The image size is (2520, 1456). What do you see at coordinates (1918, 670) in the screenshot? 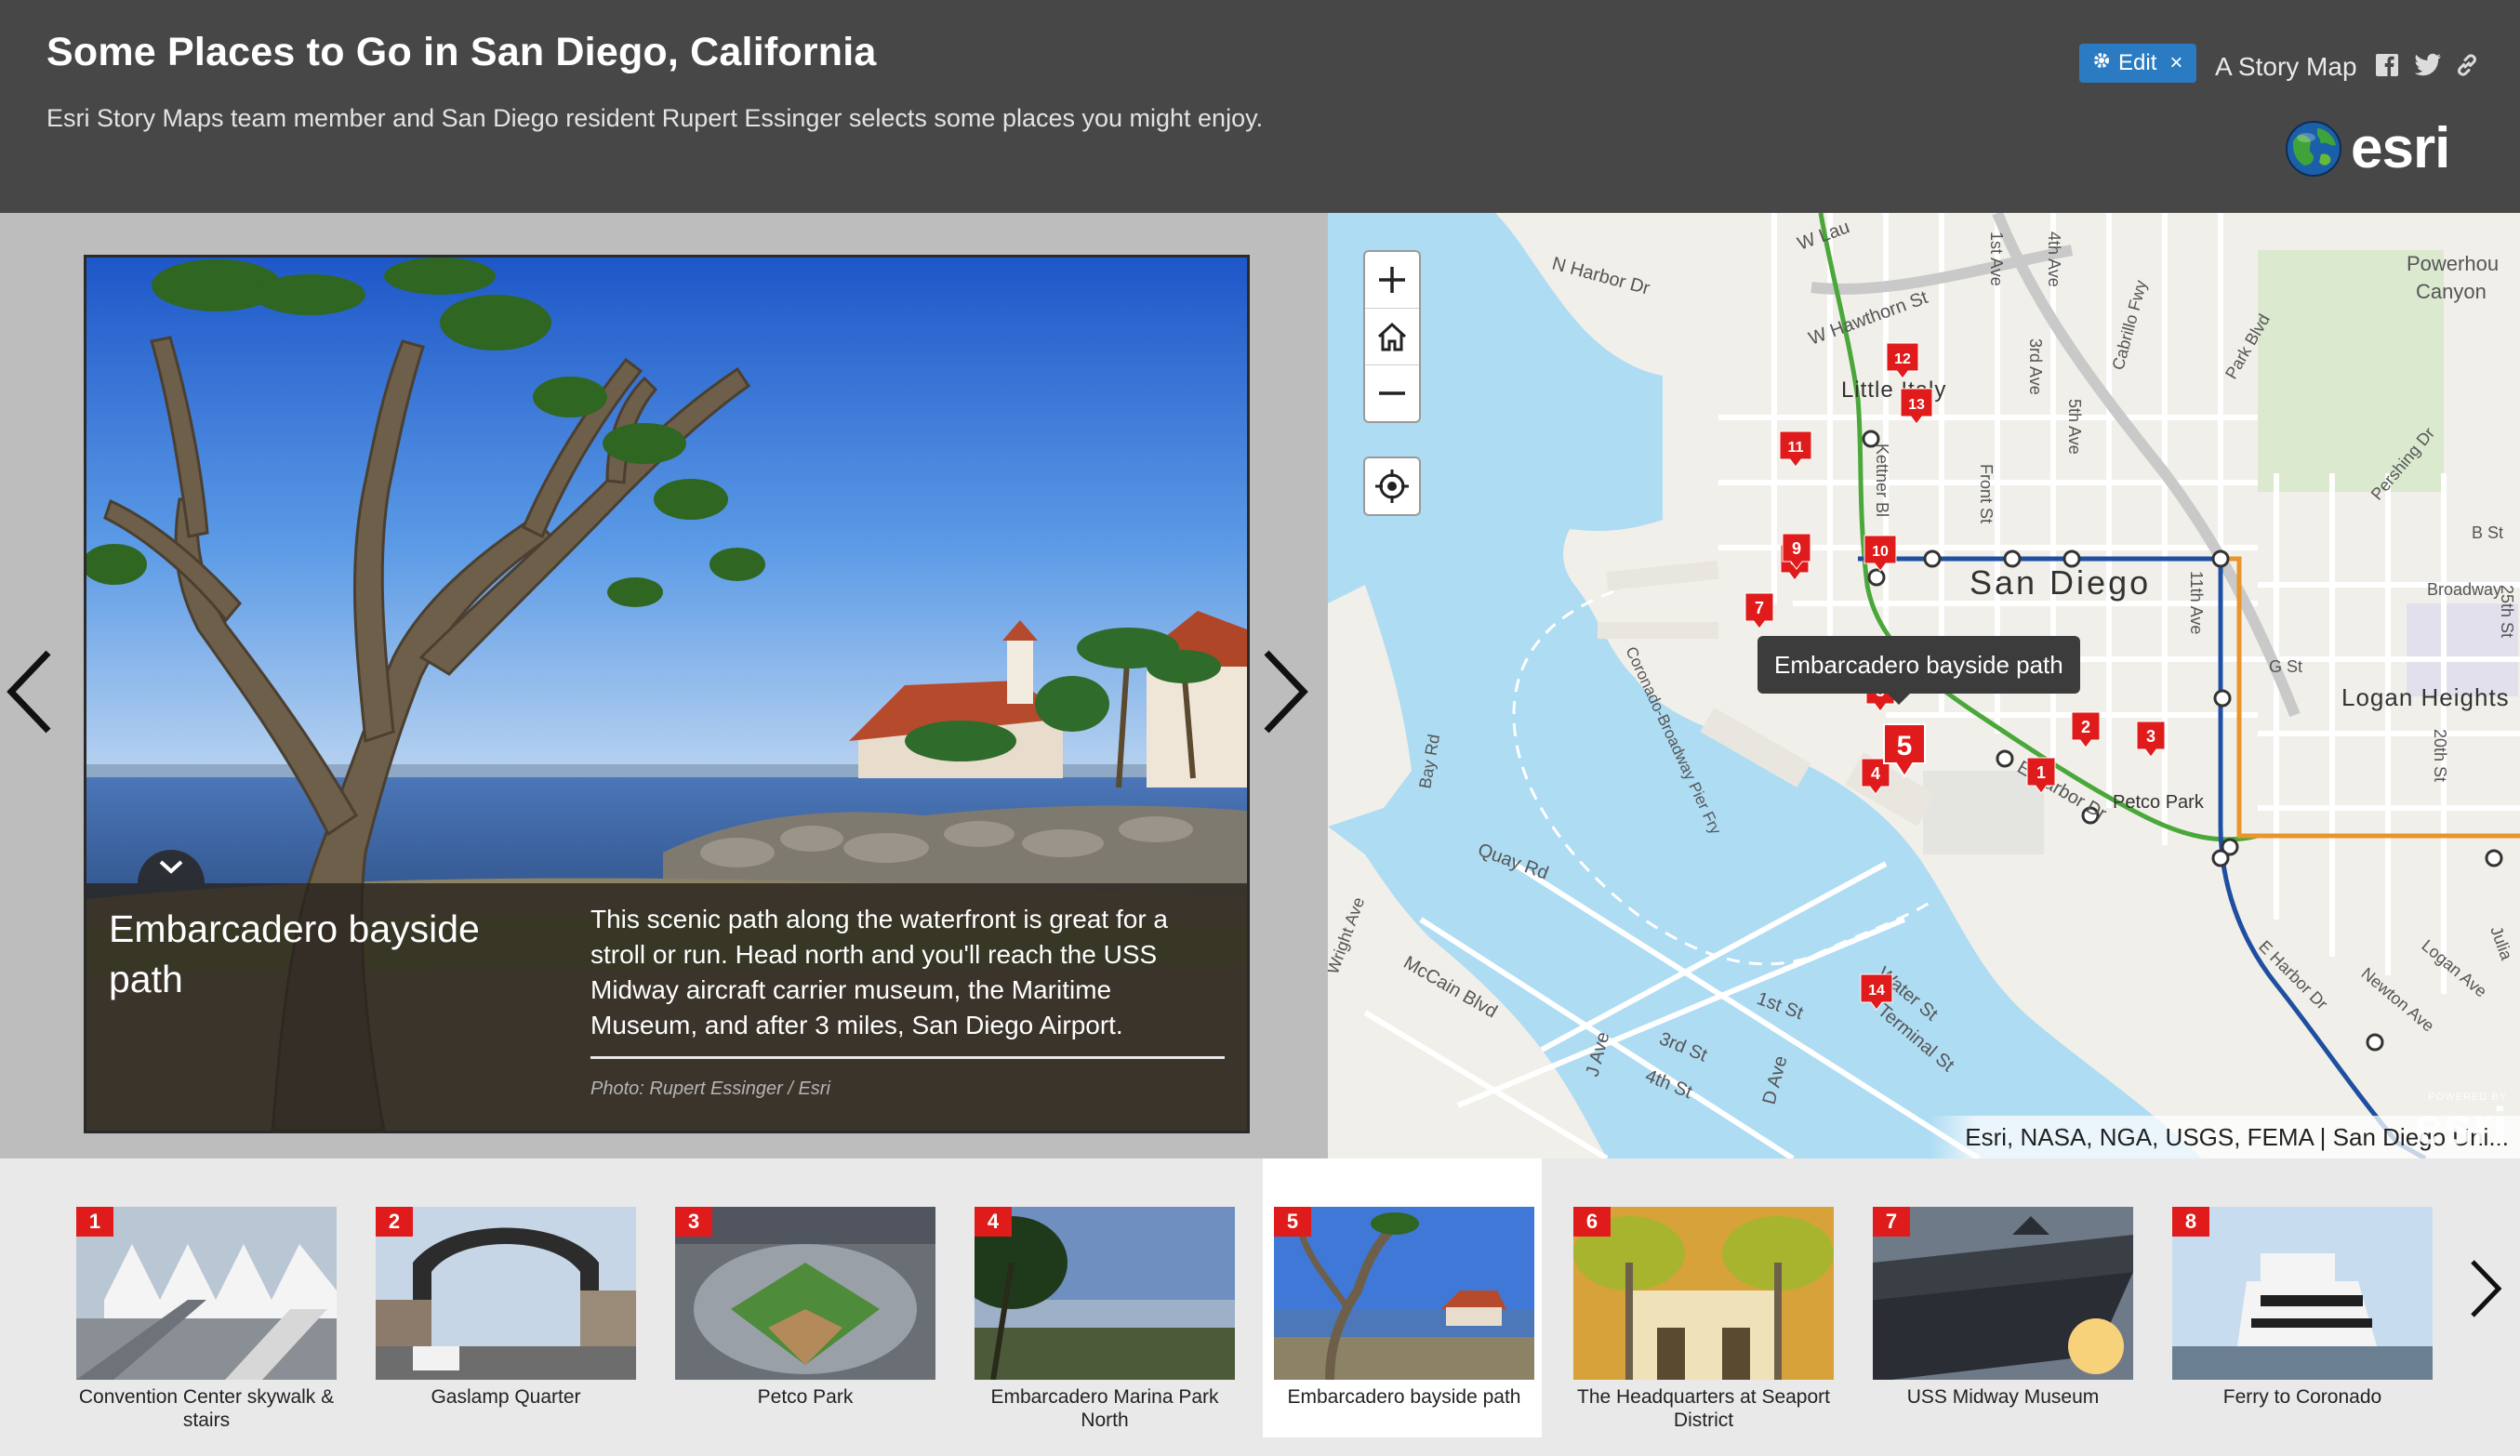
I see `map-tooltip: Embarcadero bayside path` at bounding box center [1918, 670].